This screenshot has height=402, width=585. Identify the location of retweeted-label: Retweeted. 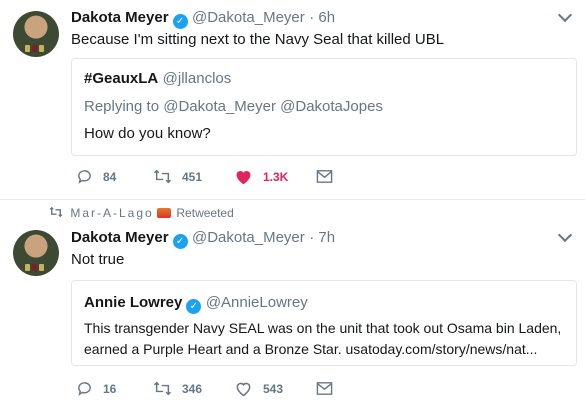
(205, 213).